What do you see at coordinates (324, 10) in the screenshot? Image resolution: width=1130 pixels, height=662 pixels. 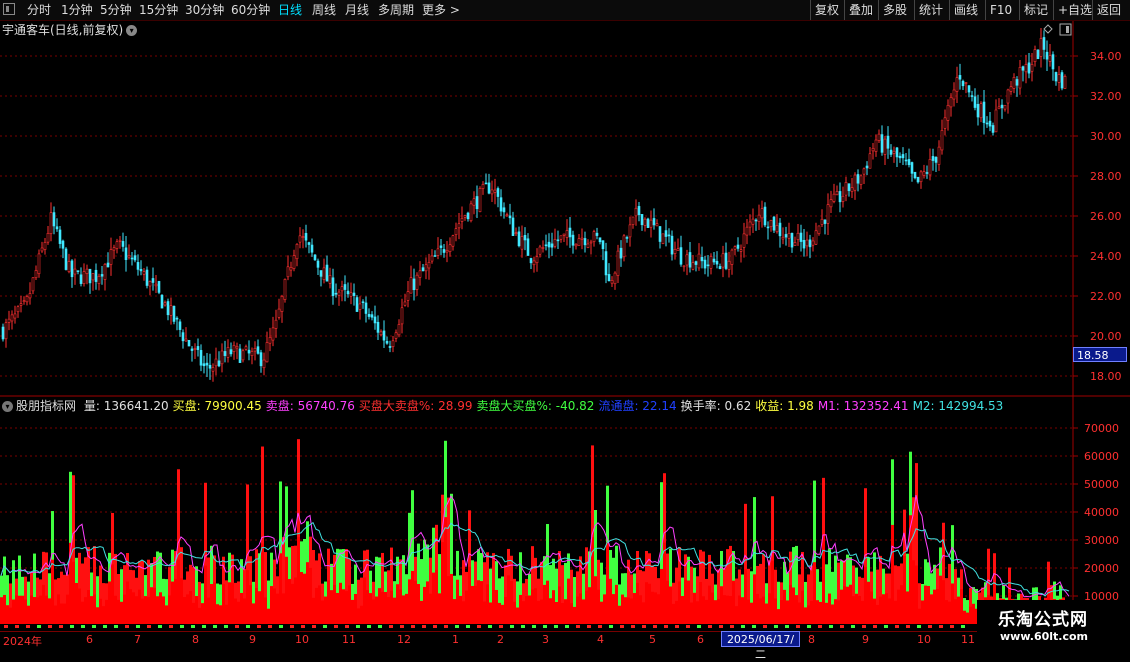 I see `period-tab-weekly: 周线` at bounding box center [324, 10].